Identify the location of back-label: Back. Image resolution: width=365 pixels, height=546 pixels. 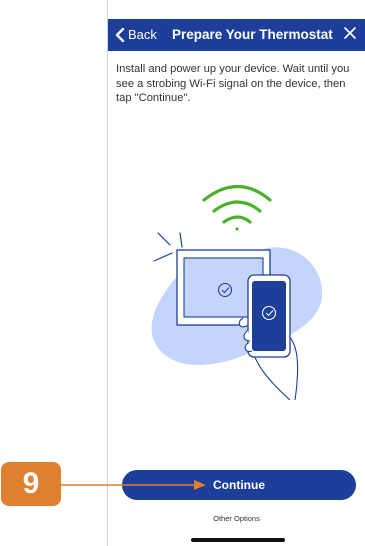
(142, 34).